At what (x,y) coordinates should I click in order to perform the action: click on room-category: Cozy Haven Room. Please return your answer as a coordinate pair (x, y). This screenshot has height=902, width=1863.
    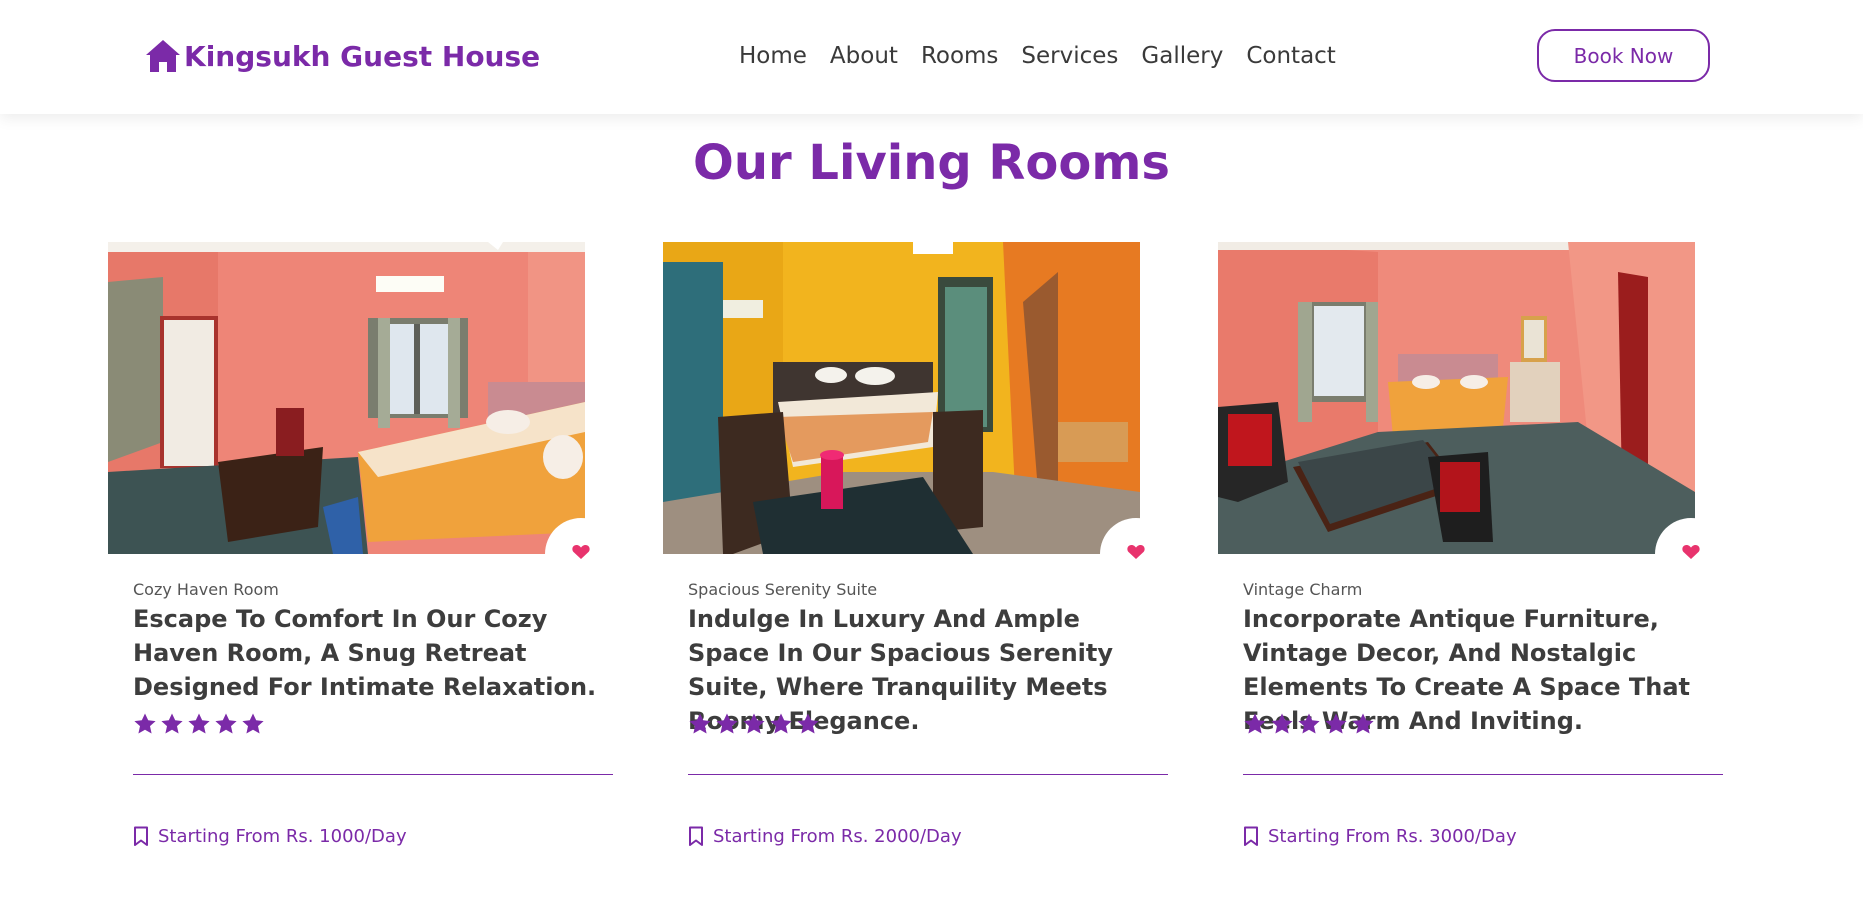
    Looking at the image, I should click on (206, 589).